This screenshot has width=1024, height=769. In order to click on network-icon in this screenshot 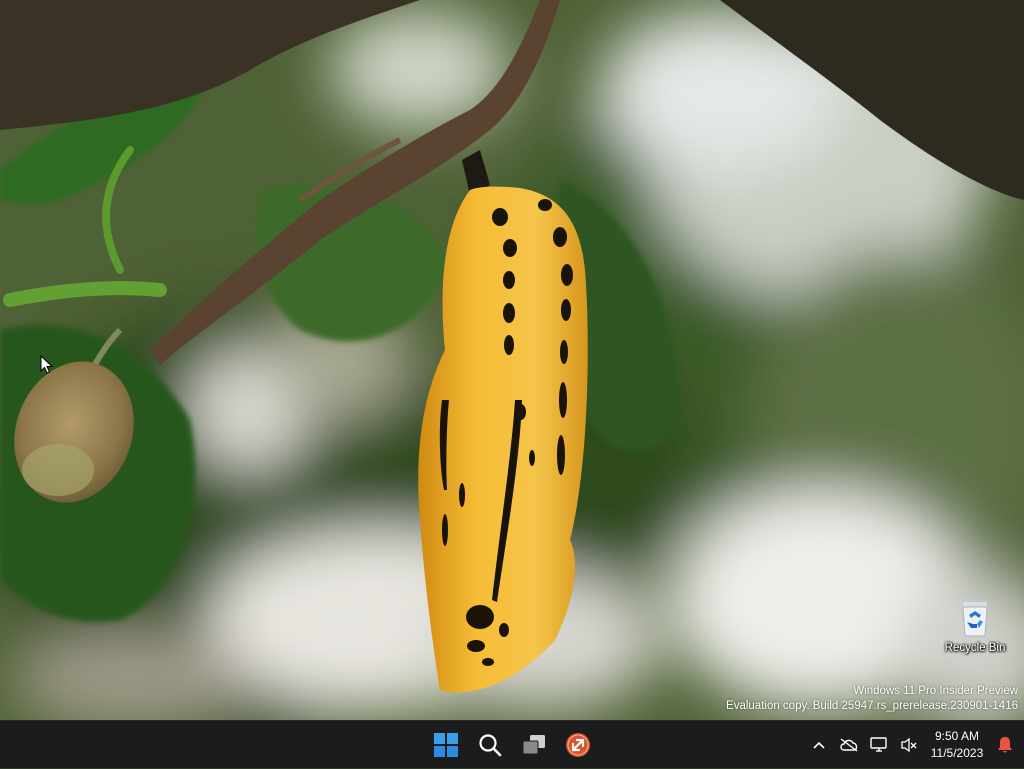, I will do `click(878, 744)`.